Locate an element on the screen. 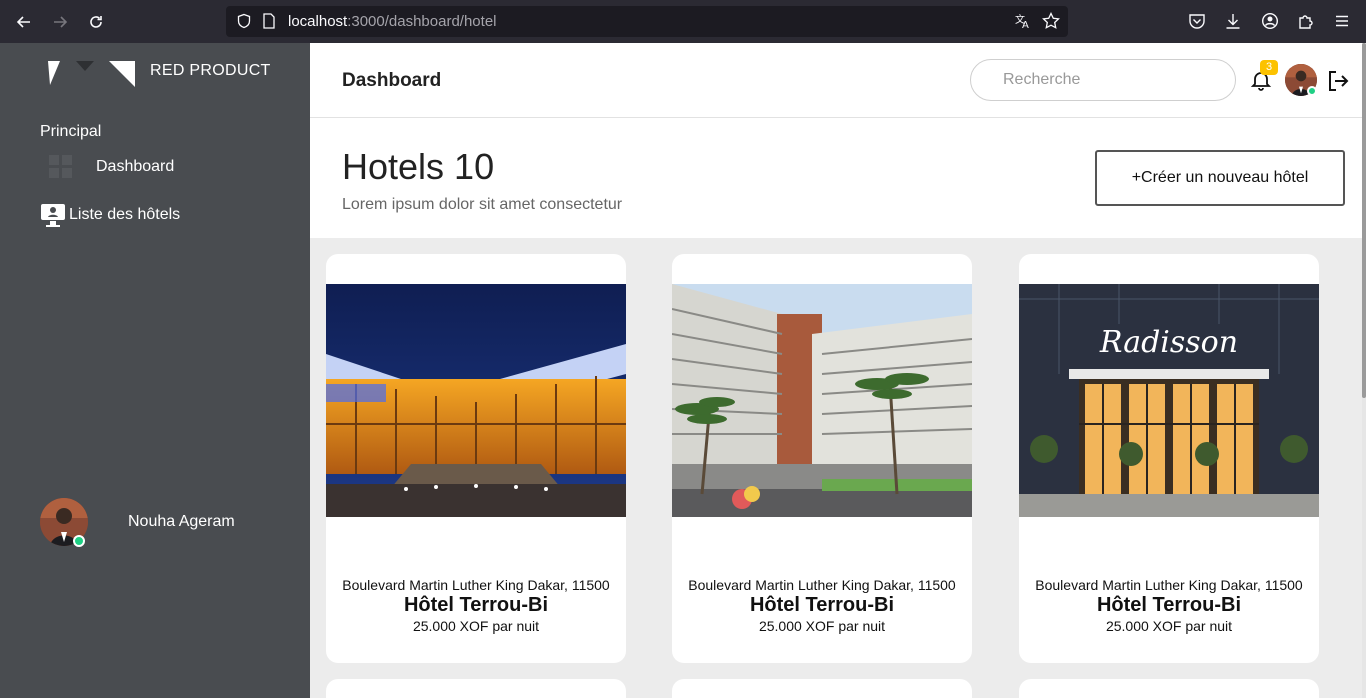 The width and height of the screenshot is (1366, 698). url-host: localhost is located at coordinates (318, 21).